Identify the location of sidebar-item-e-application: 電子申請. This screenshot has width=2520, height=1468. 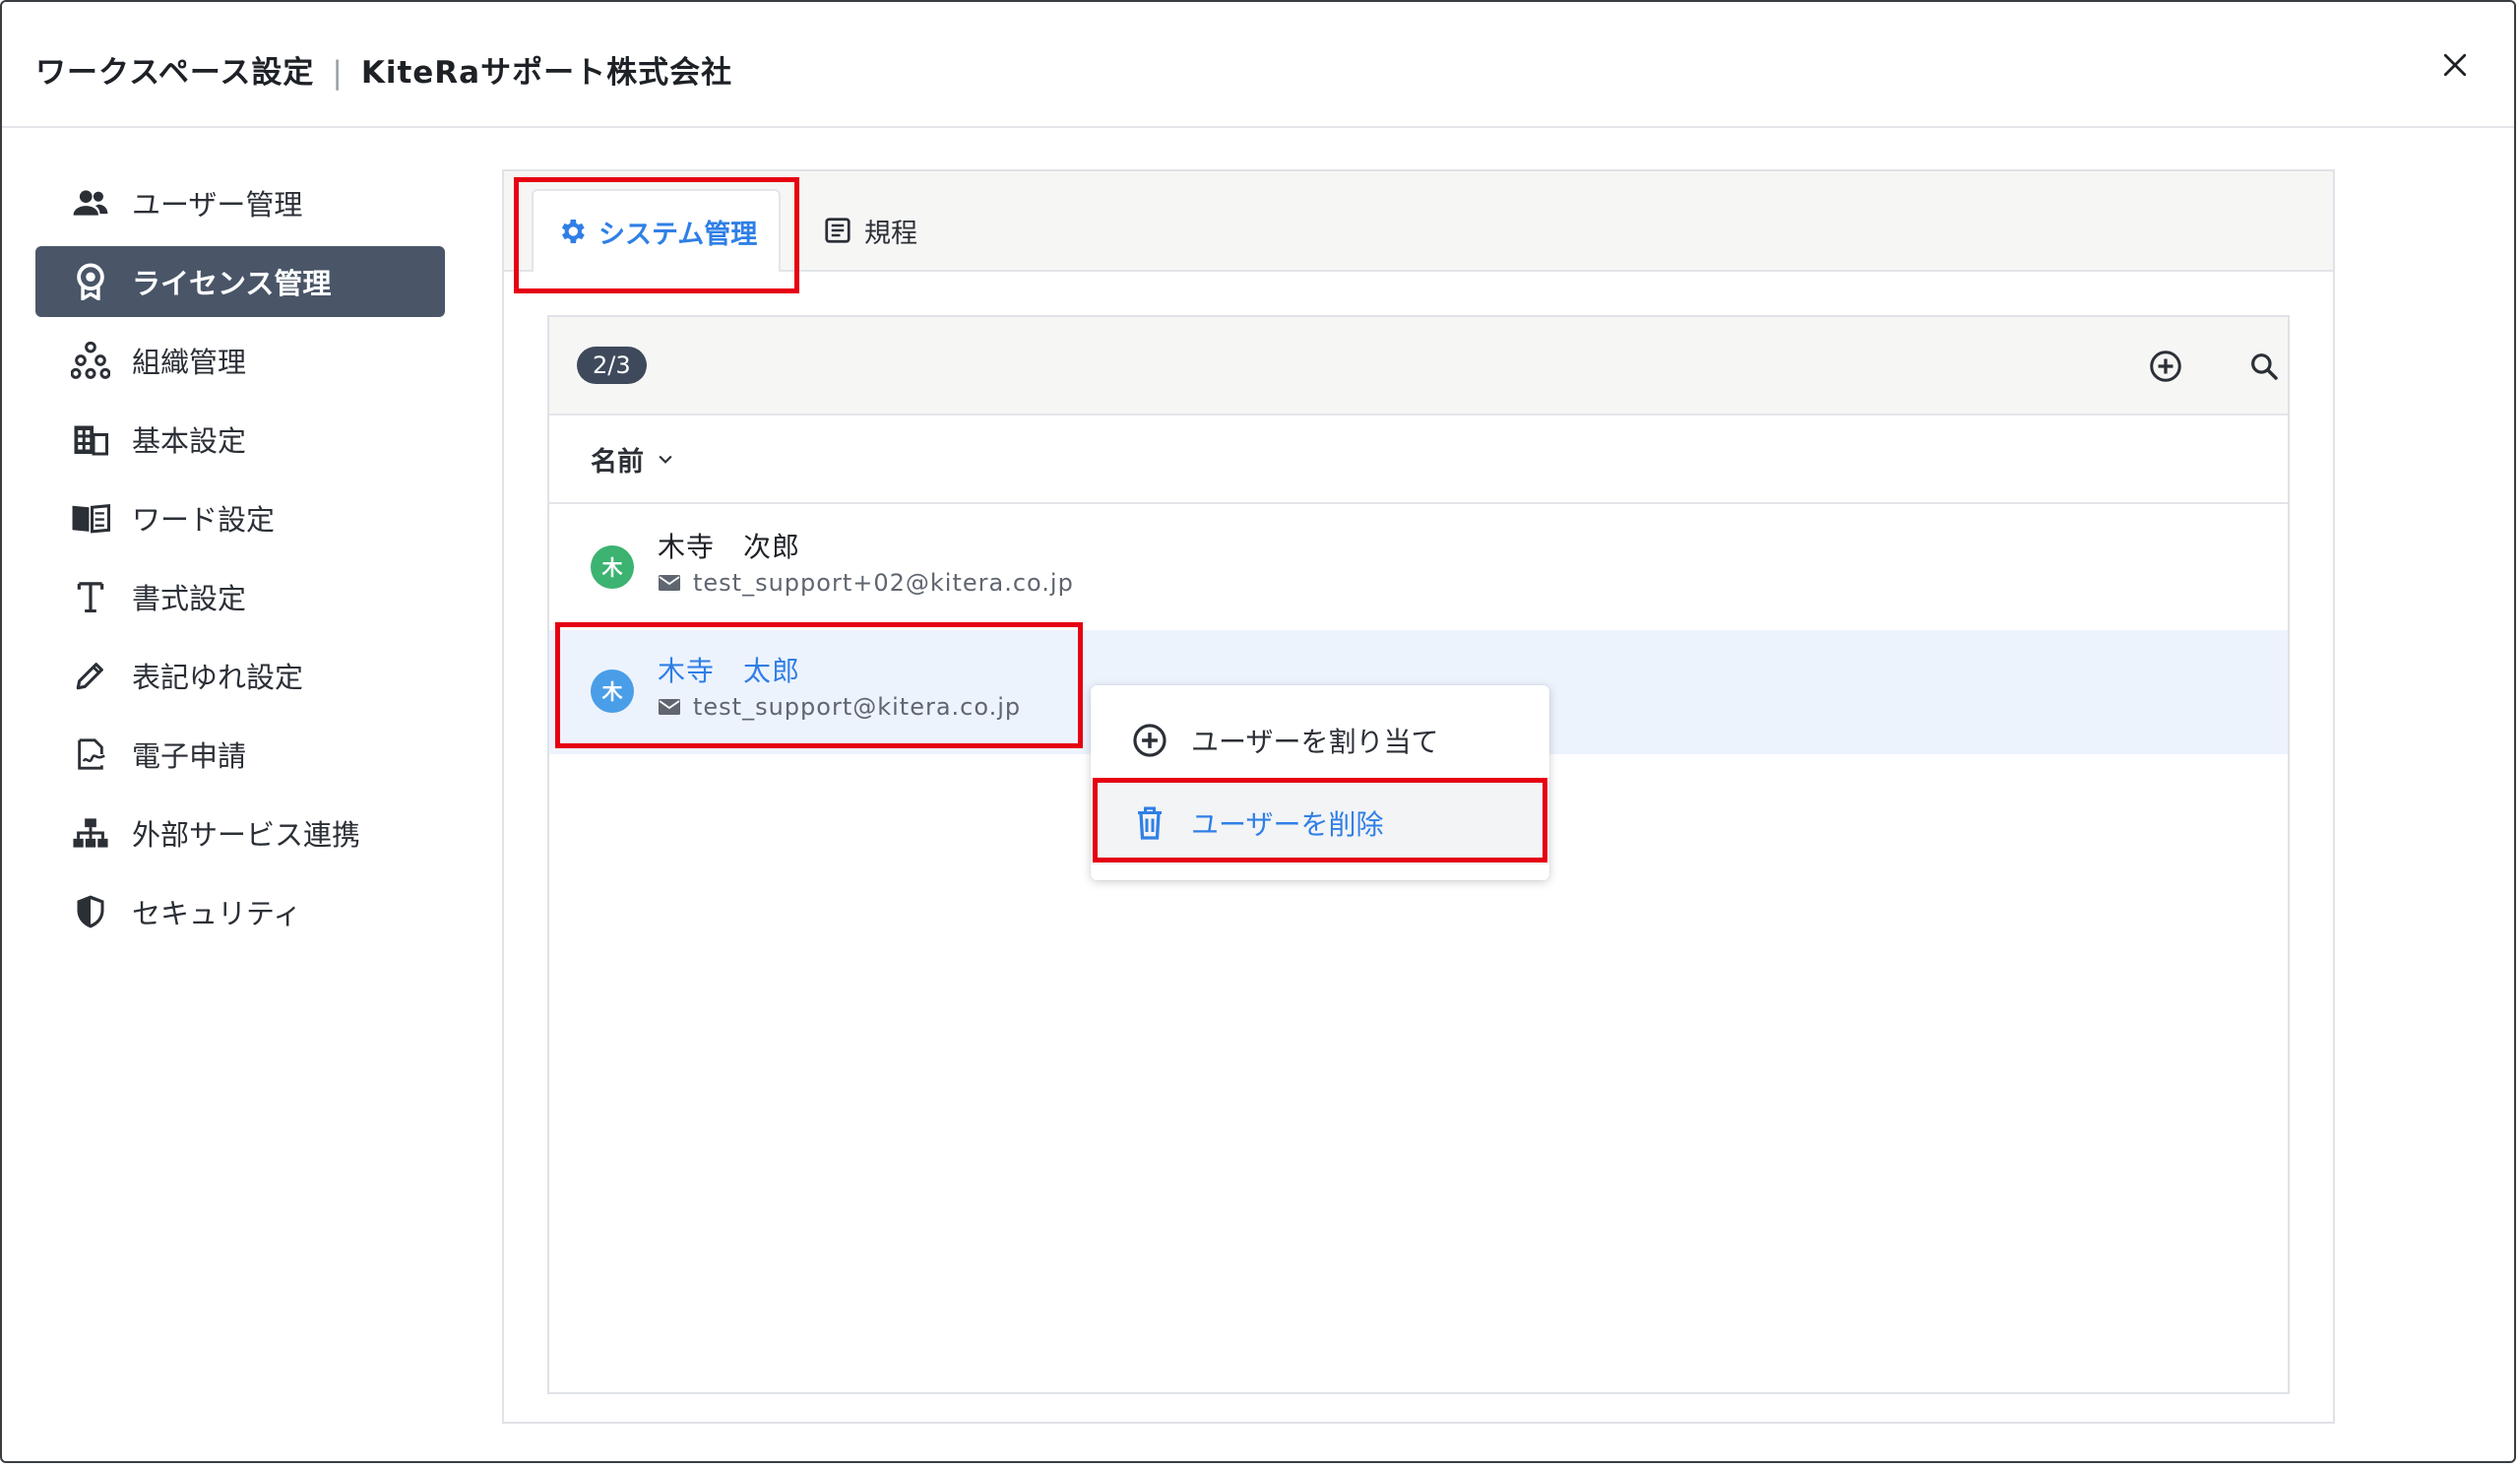
(240, 755).